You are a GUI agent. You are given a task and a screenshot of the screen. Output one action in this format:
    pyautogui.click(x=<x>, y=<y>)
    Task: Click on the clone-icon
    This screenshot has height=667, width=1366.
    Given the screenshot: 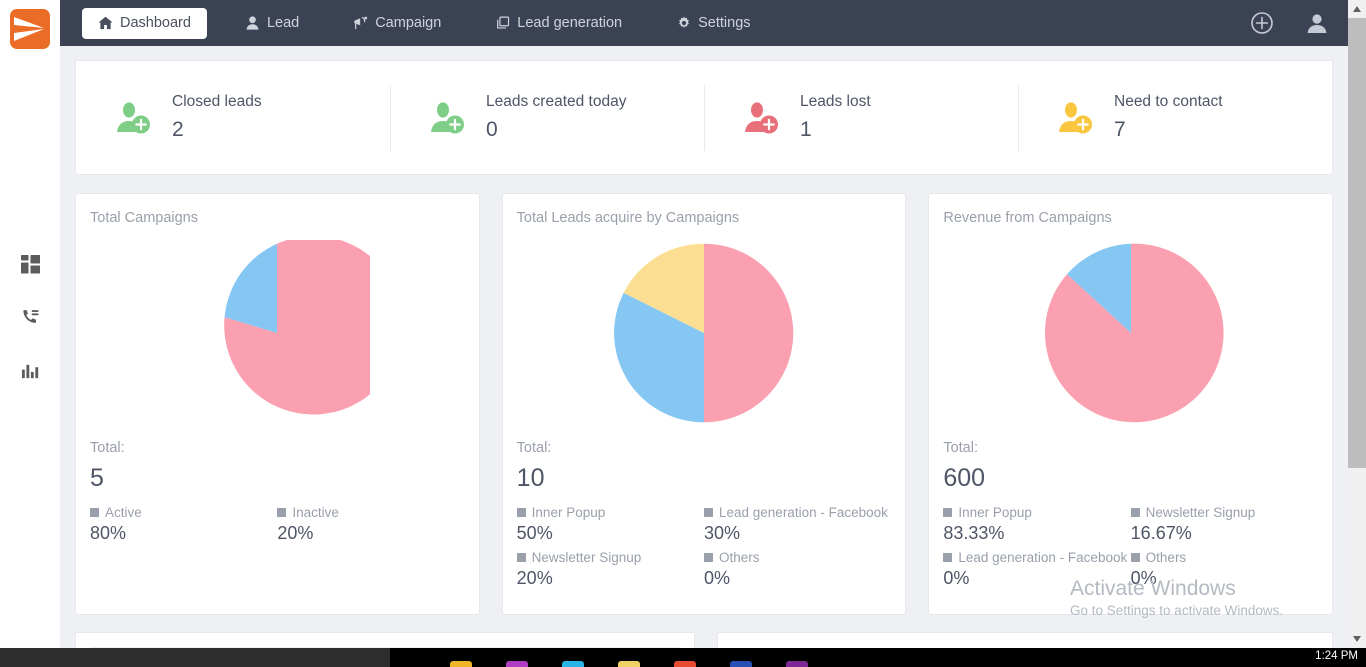 What is the action you would take?
    pyautogui.click(x=502, y=23)
    